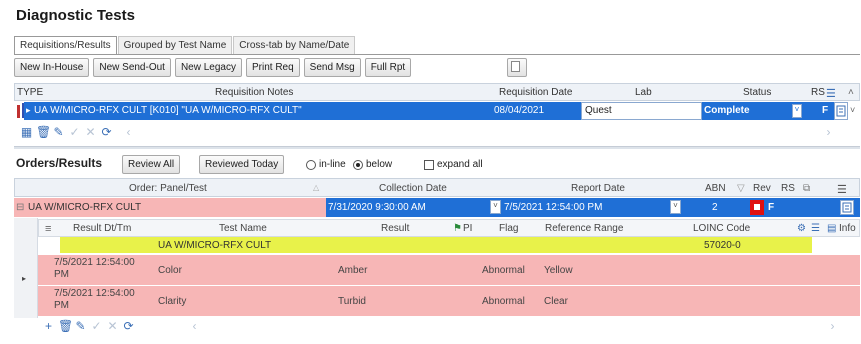  I want to click on col-type: TYPE, so click(30, 92).